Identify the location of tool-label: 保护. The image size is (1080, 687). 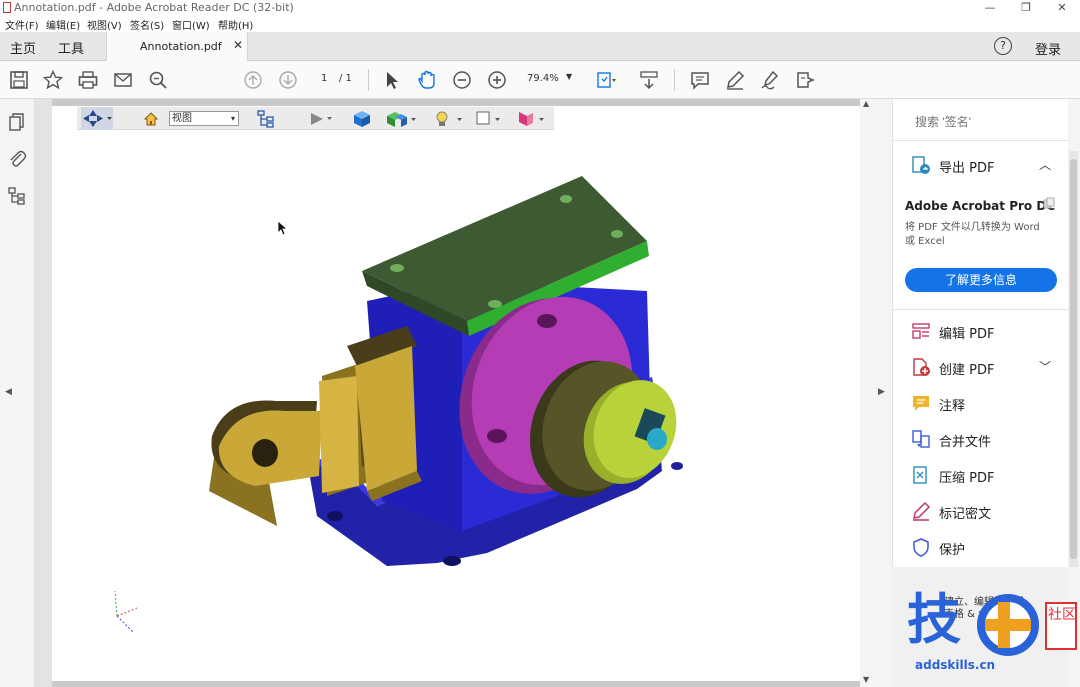
(952, 550).